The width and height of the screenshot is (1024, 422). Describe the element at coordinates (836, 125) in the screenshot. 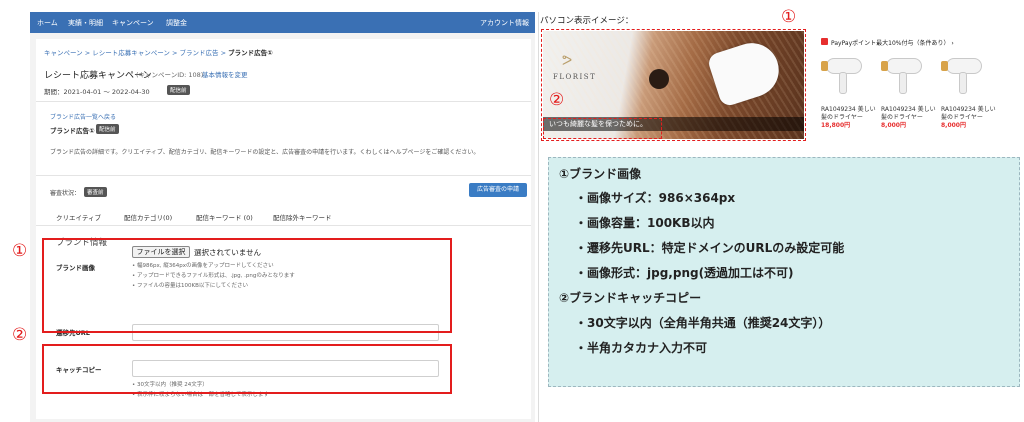

I see `product-price: 18,800円` at that location.